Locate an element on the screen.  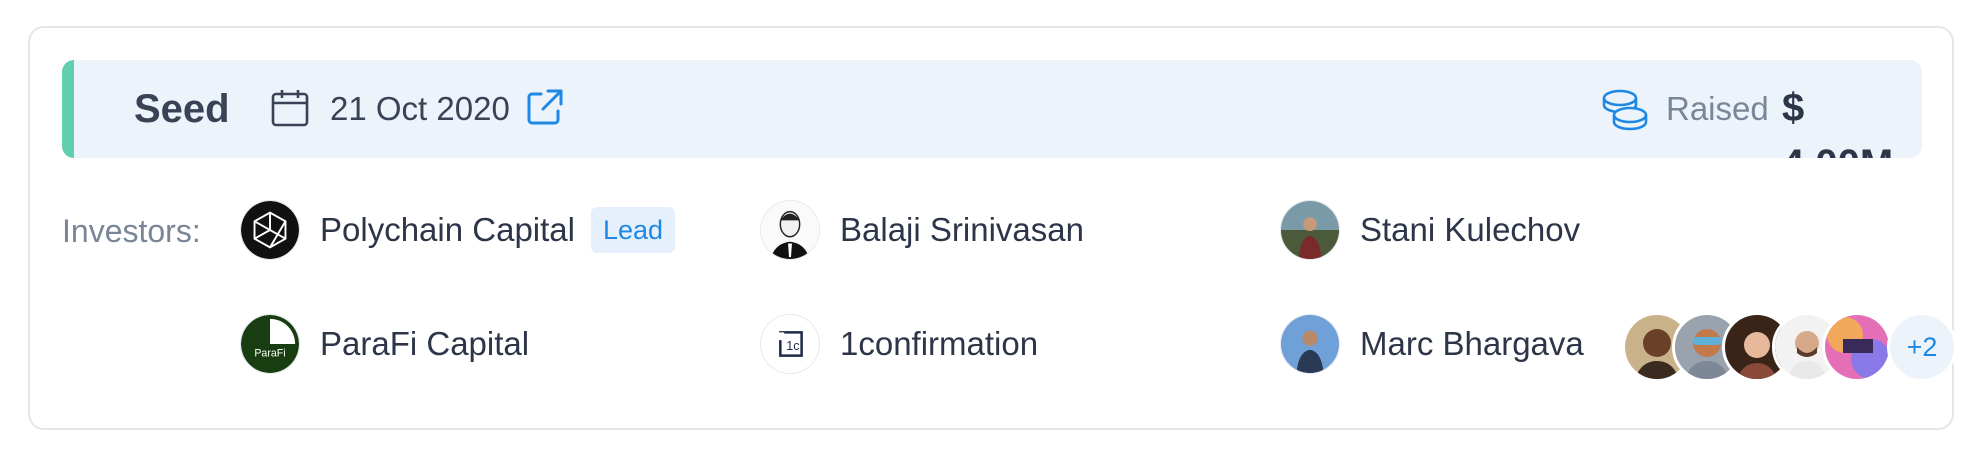
parafi-logo-icon: ParaFi is located at coordinates (270, 344).